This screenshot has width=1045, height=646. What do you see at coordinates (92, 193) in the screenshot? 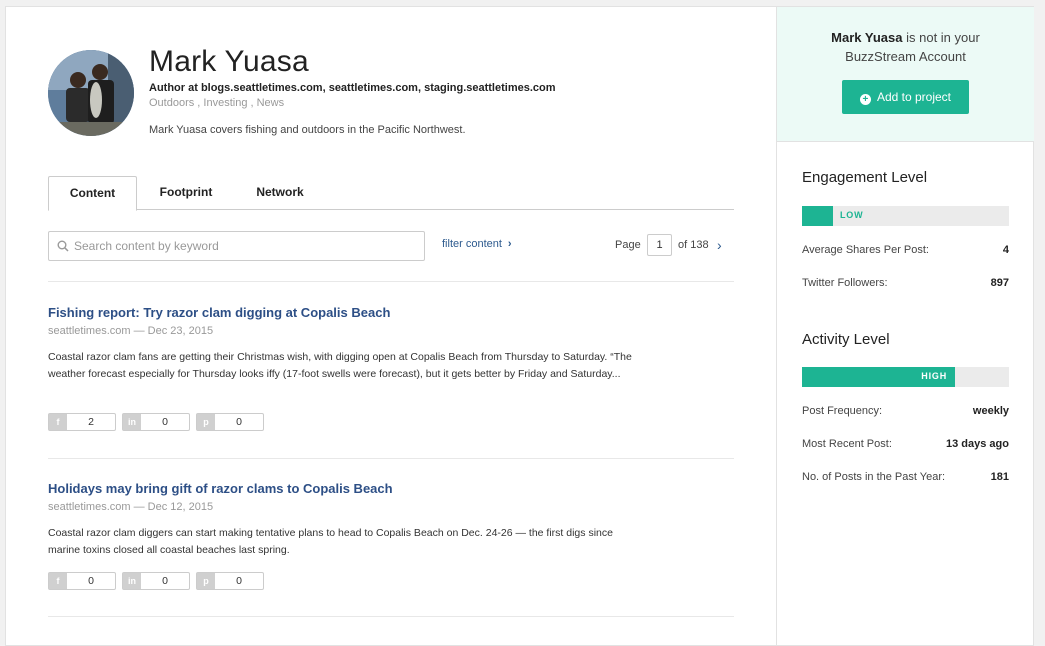
I see `tab-content: Content` at bounding box center [92, 193].